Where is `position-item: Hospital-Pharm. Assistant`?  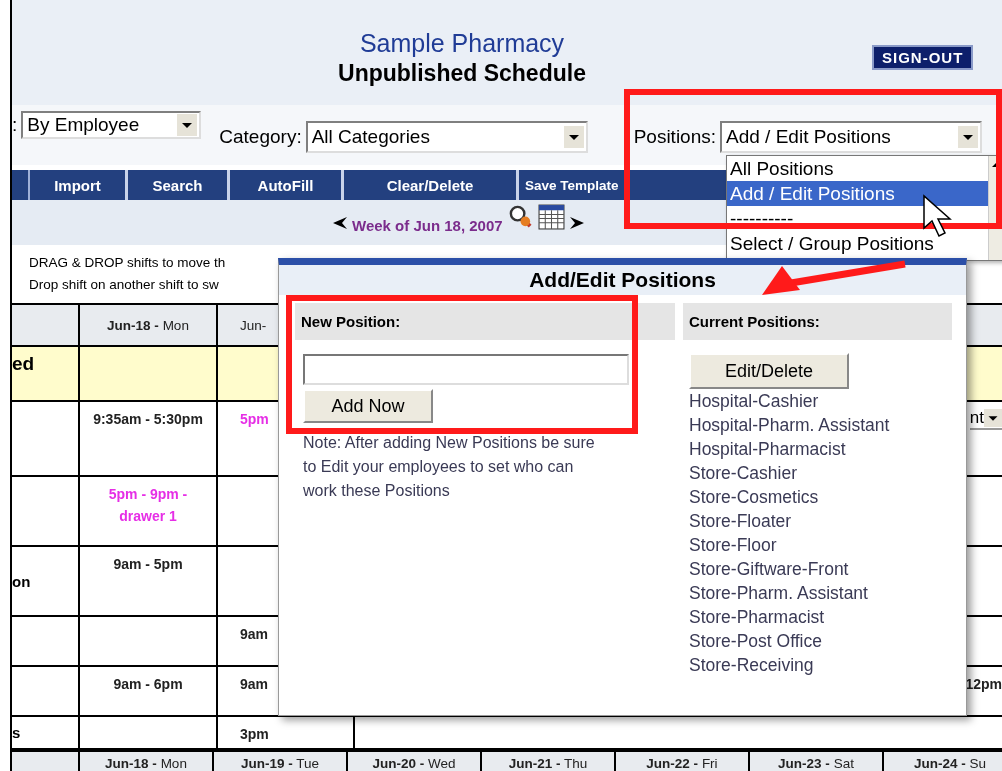 position-item: Hospital-Pharm. Assistant is located at coordinates (789, 425).